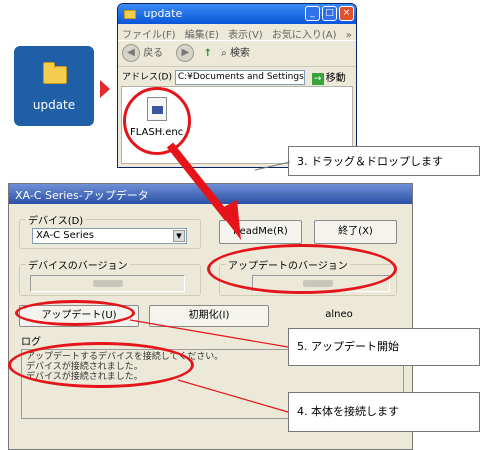 The width and height of the screenshot is (500, 450). I want to click on address-input: C:¥Documents and Settings¥, so click(239, 77).